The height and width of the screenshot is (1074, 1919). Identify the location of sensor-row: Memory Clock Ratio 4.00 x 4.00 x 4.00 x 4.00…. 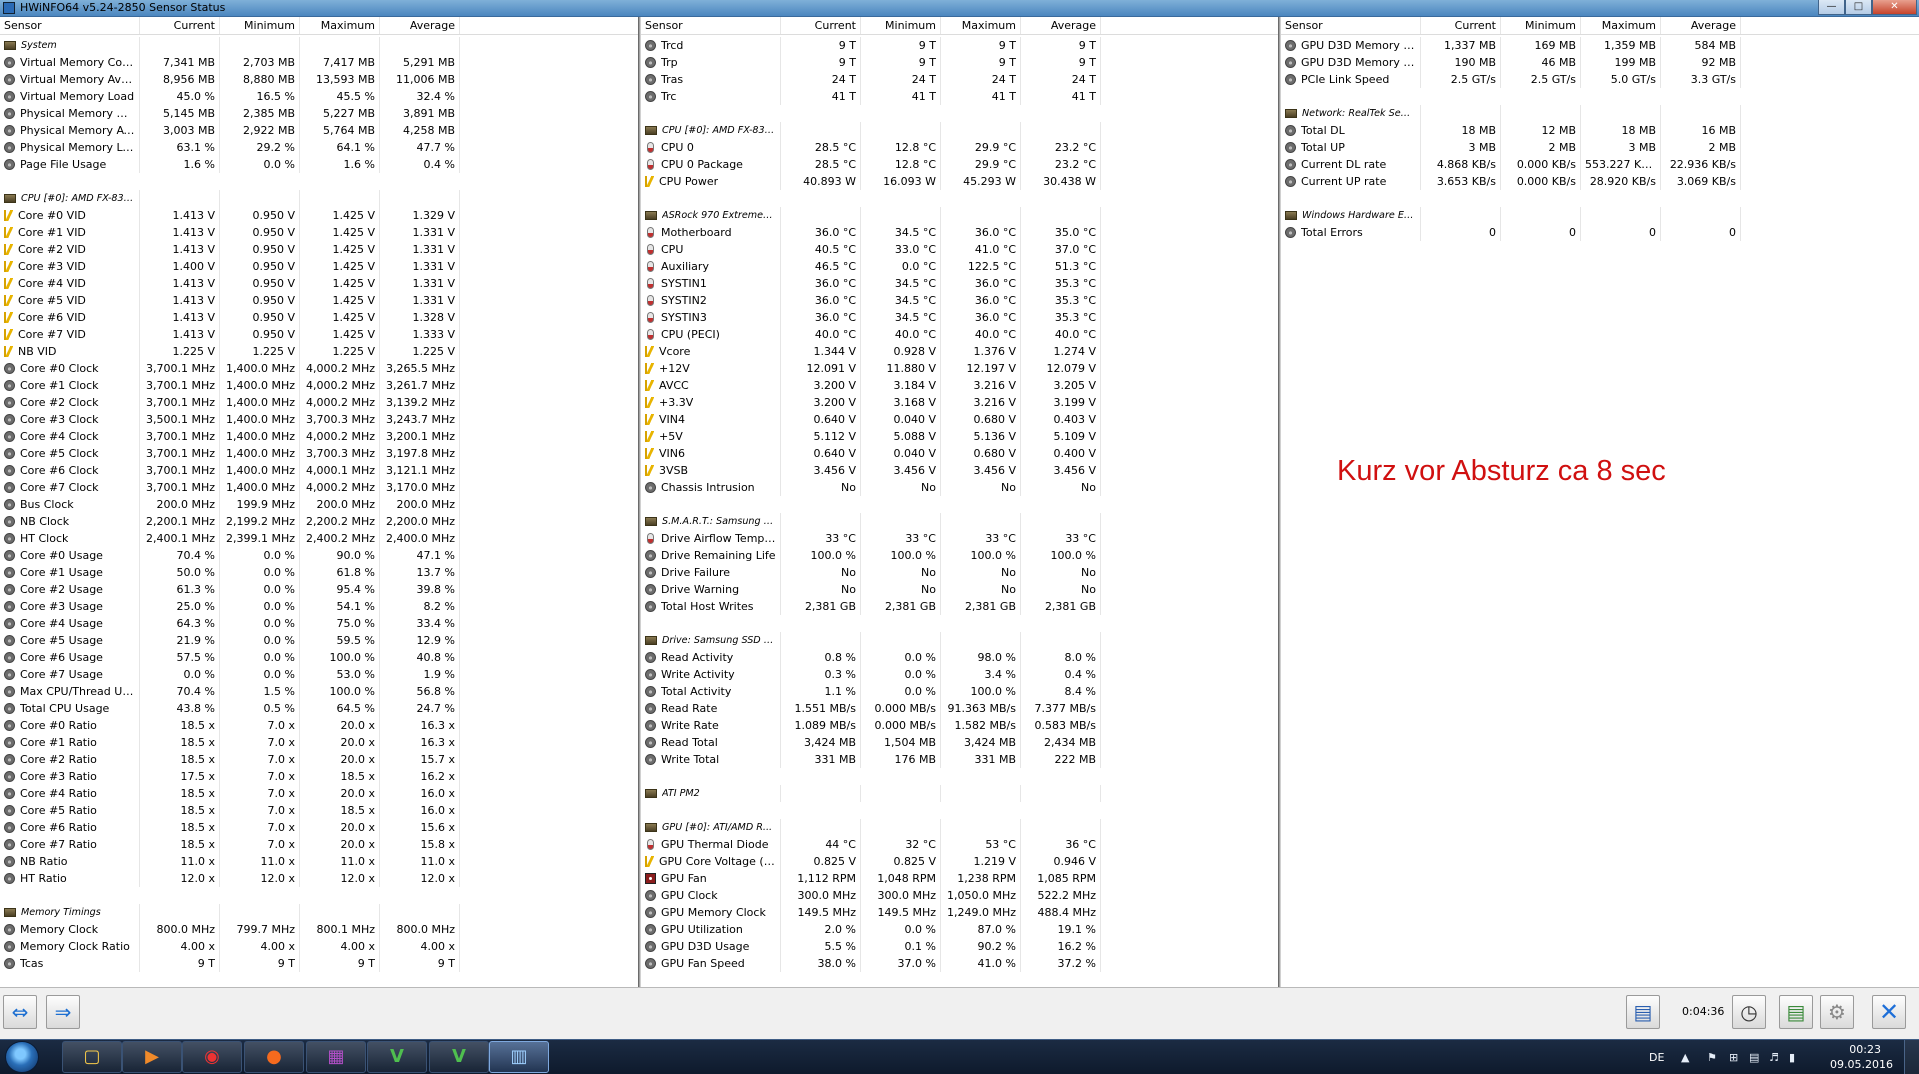
(319, 946).